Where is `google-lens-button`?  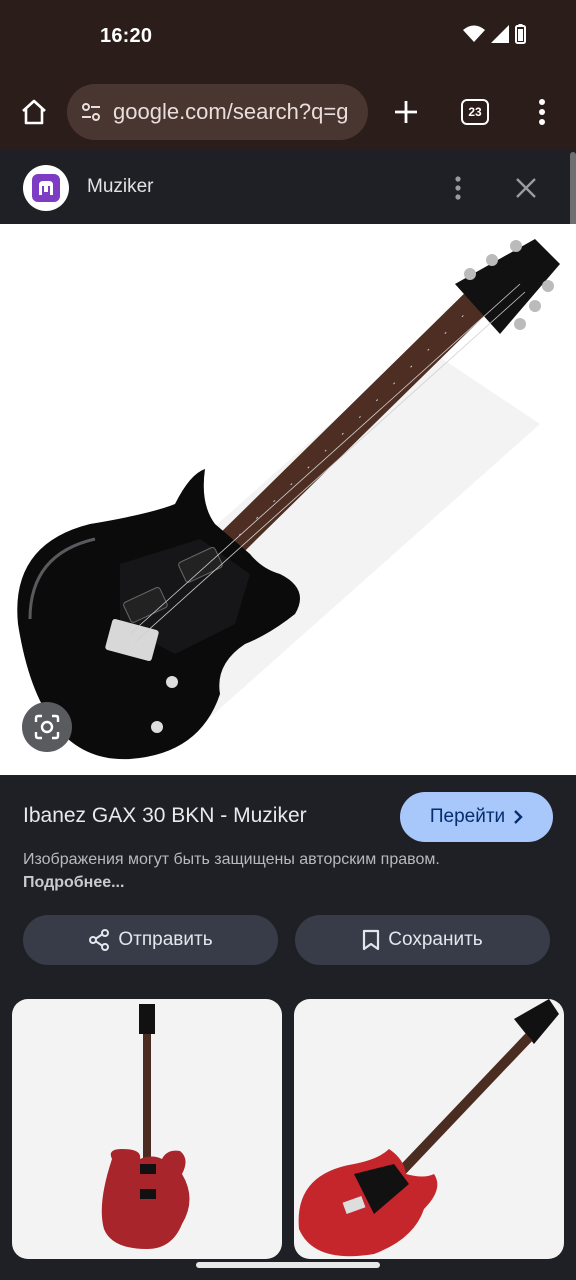 google-lens-button is located at coordinates (47, 727).